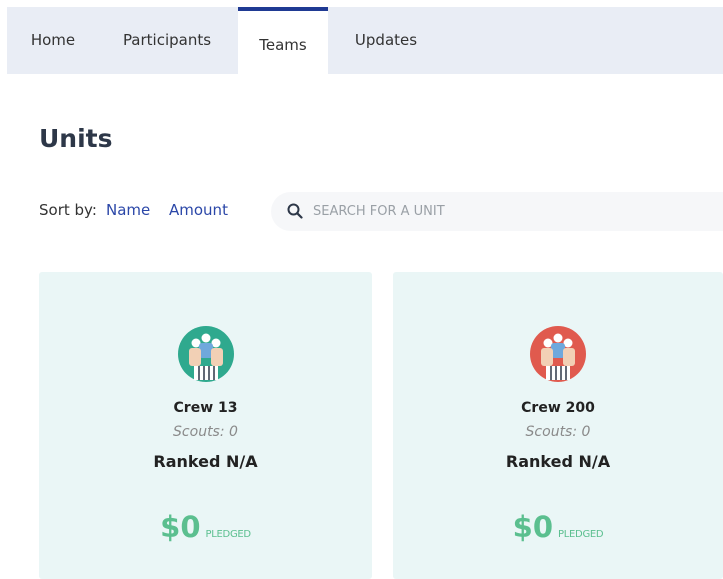  What do you see at coordinates (205, 408) in the screenshot?
I see `unit-name: Crew 13` at bounding box center [205, 408].